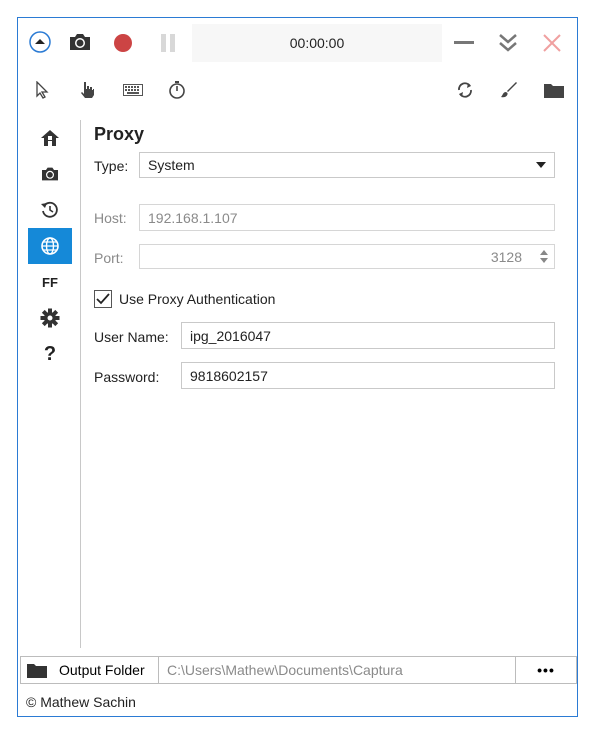 The image size is (601, 741). I want to click on spin-up-icon, so click(544, 252).